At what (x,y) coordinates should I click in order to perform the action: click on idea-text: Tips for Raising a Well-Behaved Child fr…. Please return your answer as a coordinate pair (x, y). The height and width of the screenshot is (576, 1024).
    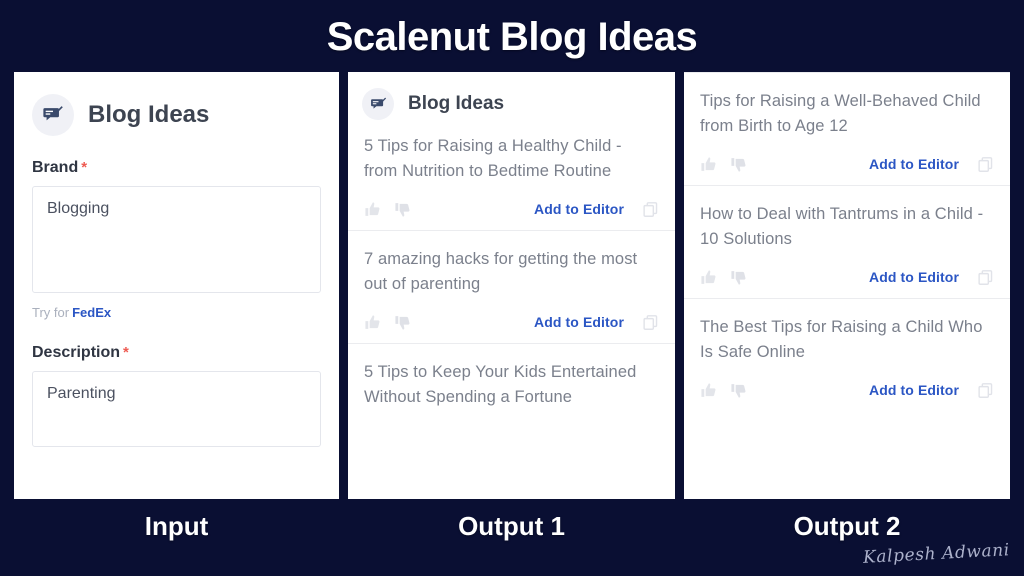
    Looking at the image, I should click on (840, 113).